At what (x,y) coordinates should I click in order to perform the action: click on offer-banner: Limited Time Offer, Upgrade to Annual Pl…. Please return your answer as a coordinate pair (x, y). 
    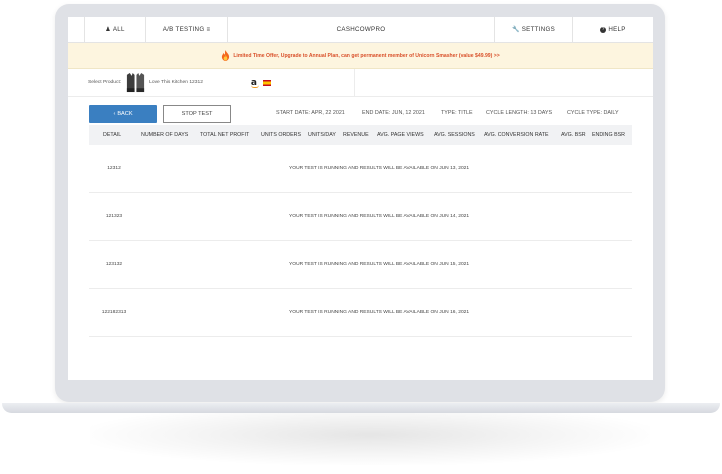
    Looking at the image, I should click on (360, 56).